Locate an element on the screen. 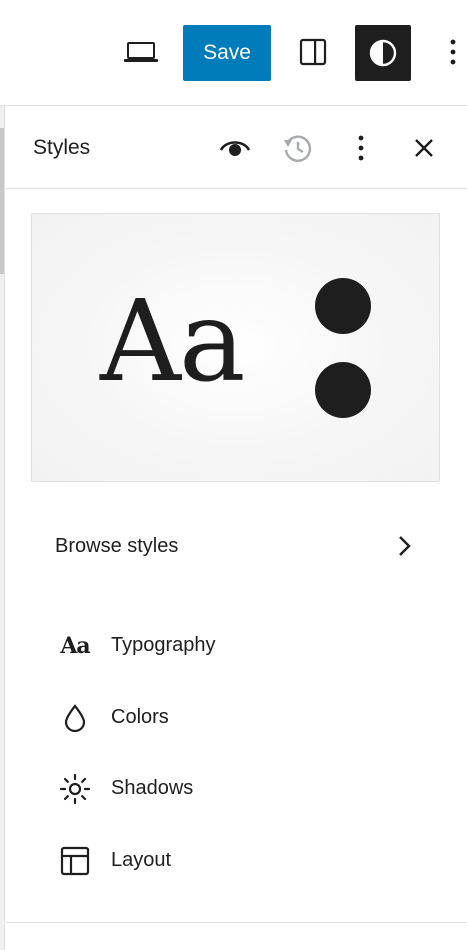 This screenshot has width=467, height=950. nav-layout-label: Layout is located at coordinates (141, 860).